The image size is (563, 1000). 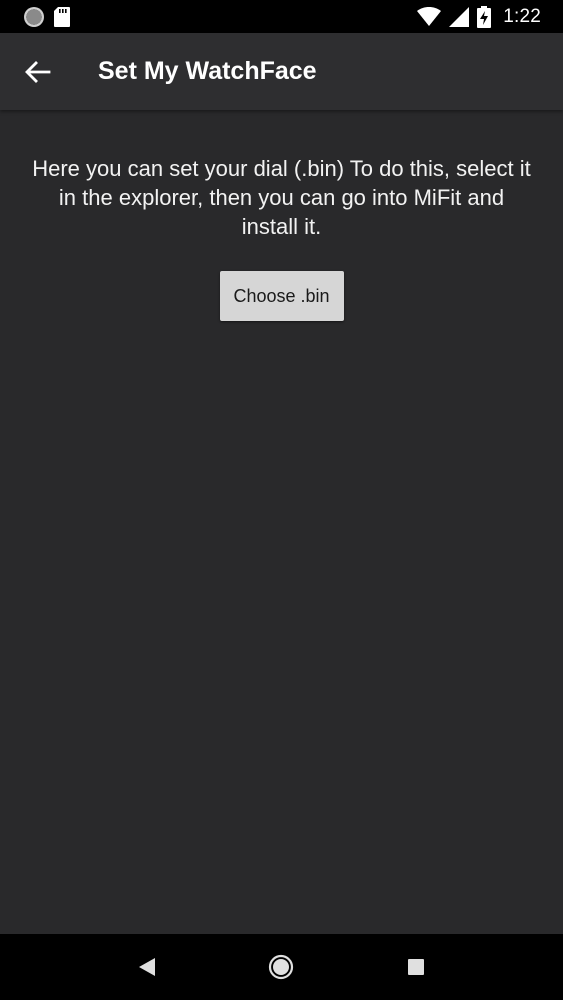 I want to click on circle-notification-icon, so click(x=34, y=16).